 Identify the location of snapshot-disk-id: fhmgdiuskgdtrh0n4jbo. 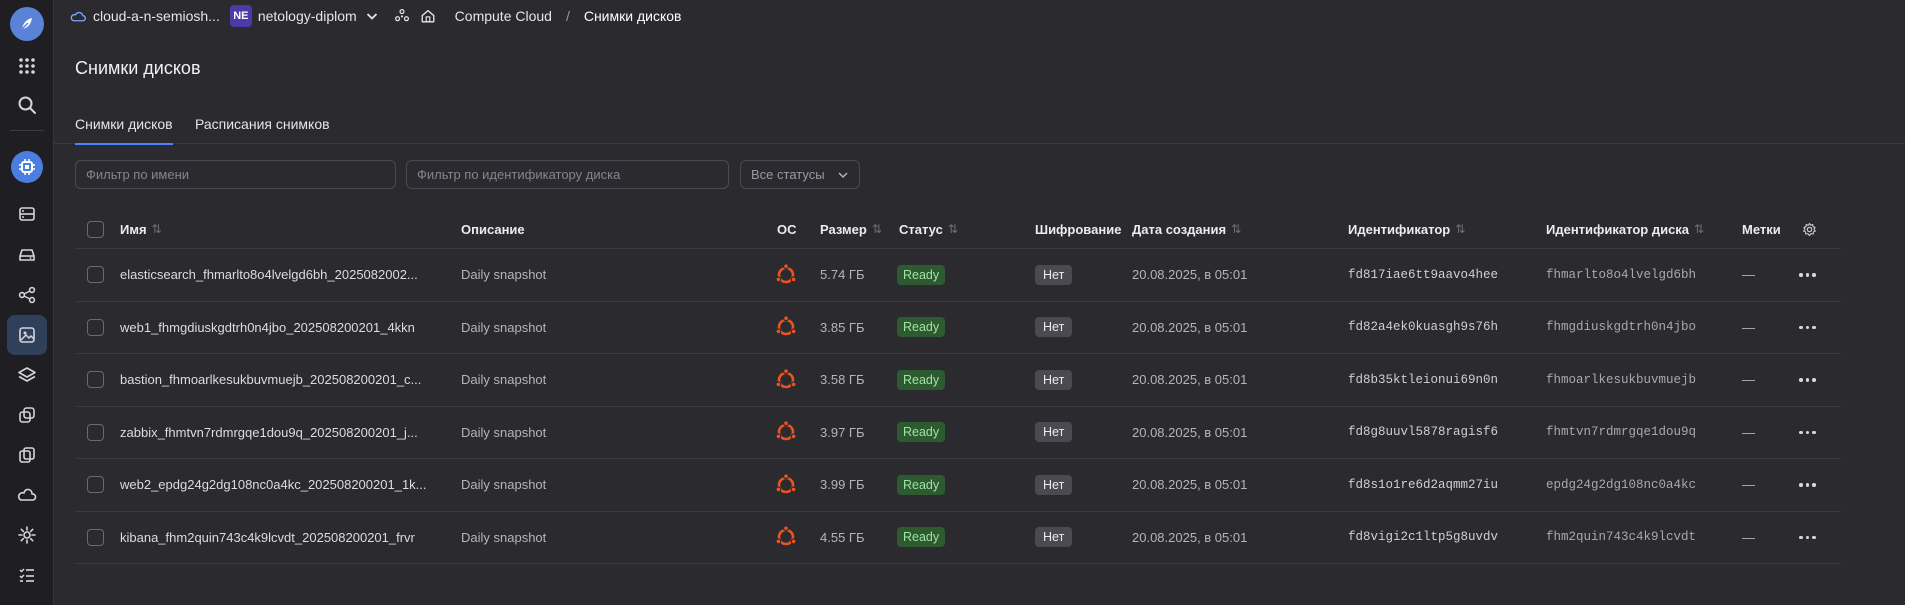
(1621, 328).